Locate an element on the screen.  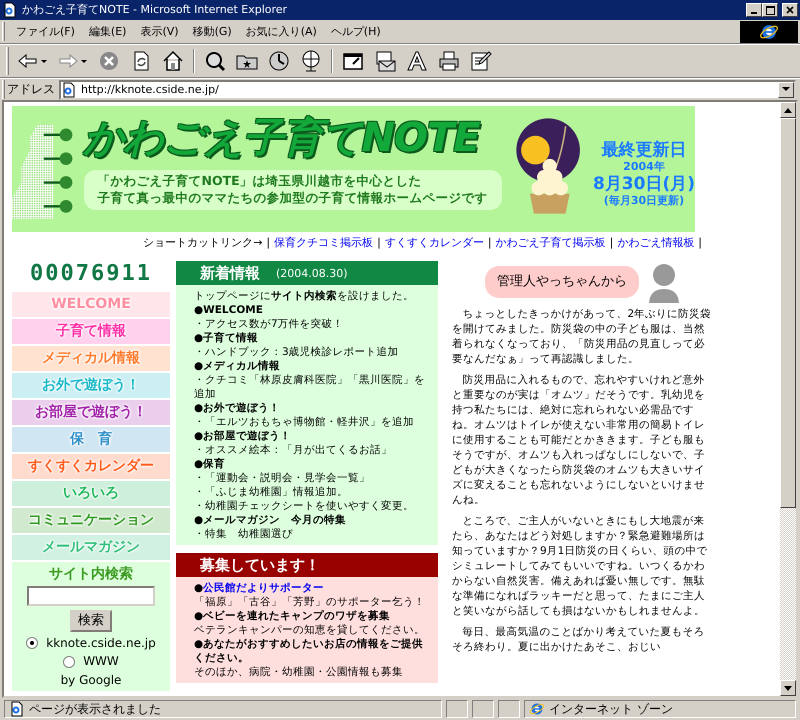
up-arrow-icon is located at coordinates (788, 110).